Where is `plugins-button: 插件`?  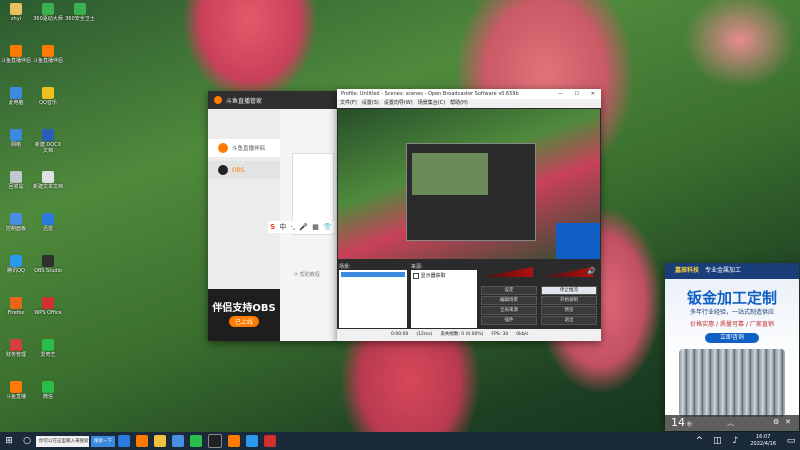
plugins-button: 插件 is located at coordinates (509, 320).